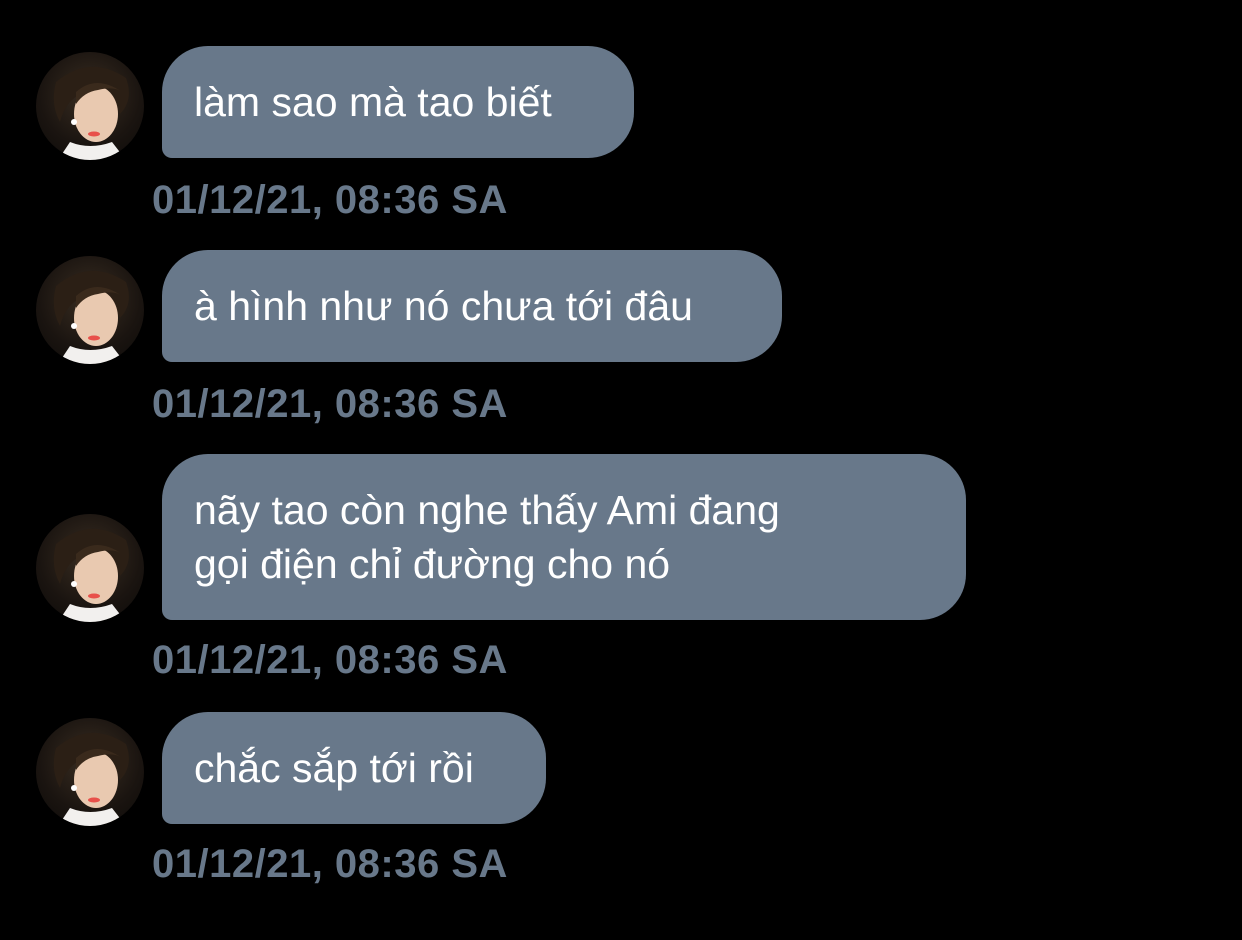 The image size is (1242, 940). I want to click on message-bubble: chắc sắp tới rồi, so click(354, 768).